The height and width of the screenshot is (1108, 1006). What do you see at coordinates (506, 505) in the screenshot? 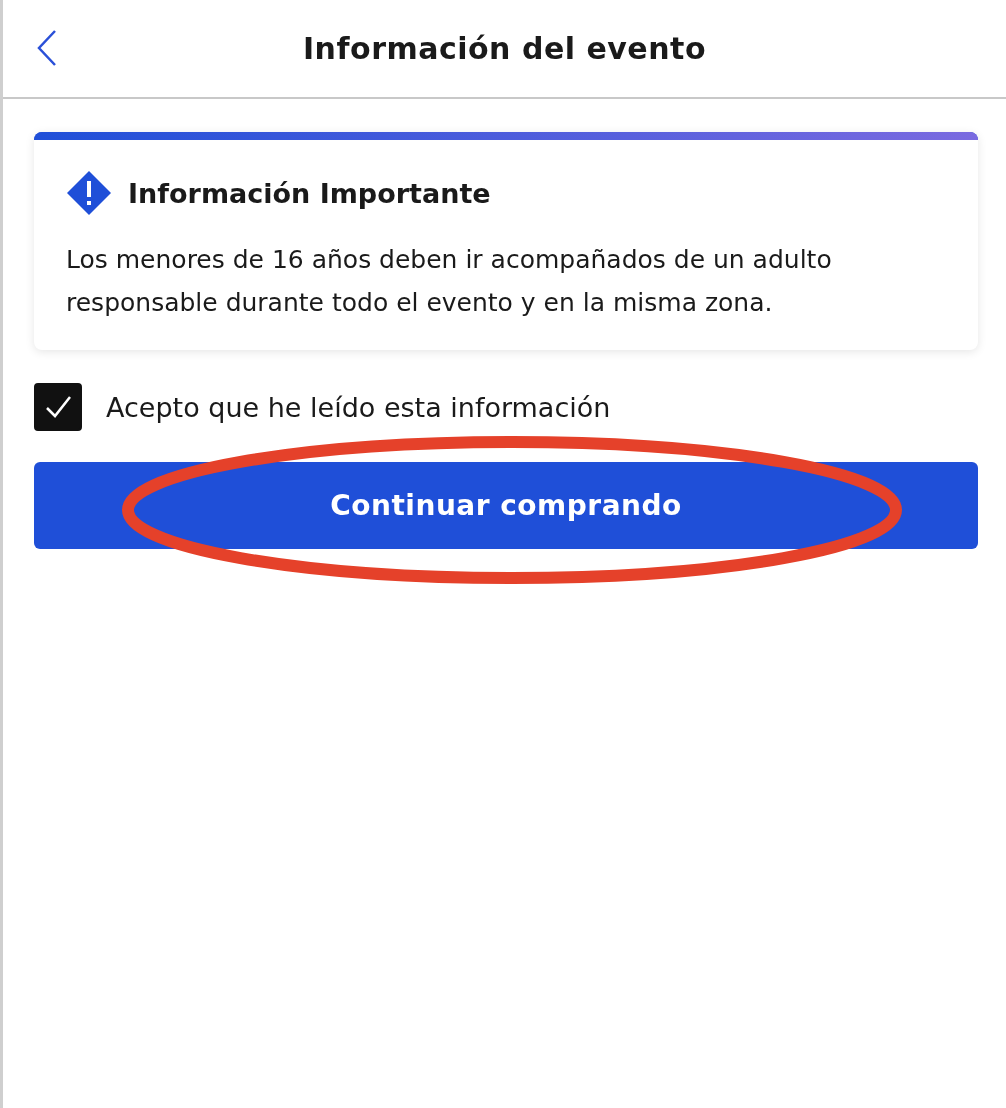
I see `continue-button: Continuar comprando` at bounding box center [506, 505].